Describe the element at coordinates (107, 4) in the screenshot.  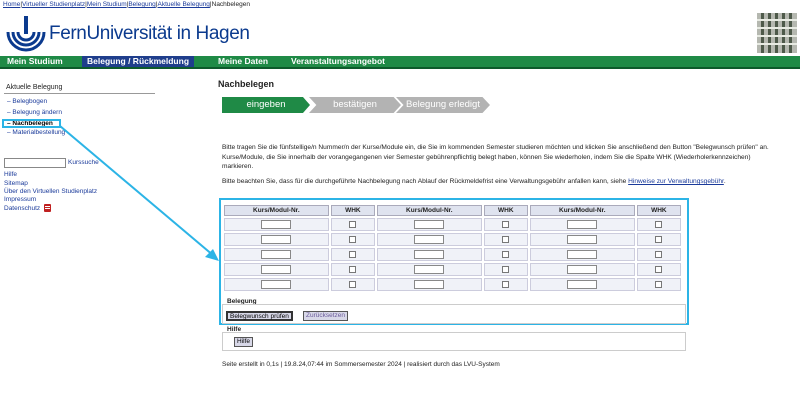
I see `breadcrumb-mein-studium: Mein Studium` at that location.